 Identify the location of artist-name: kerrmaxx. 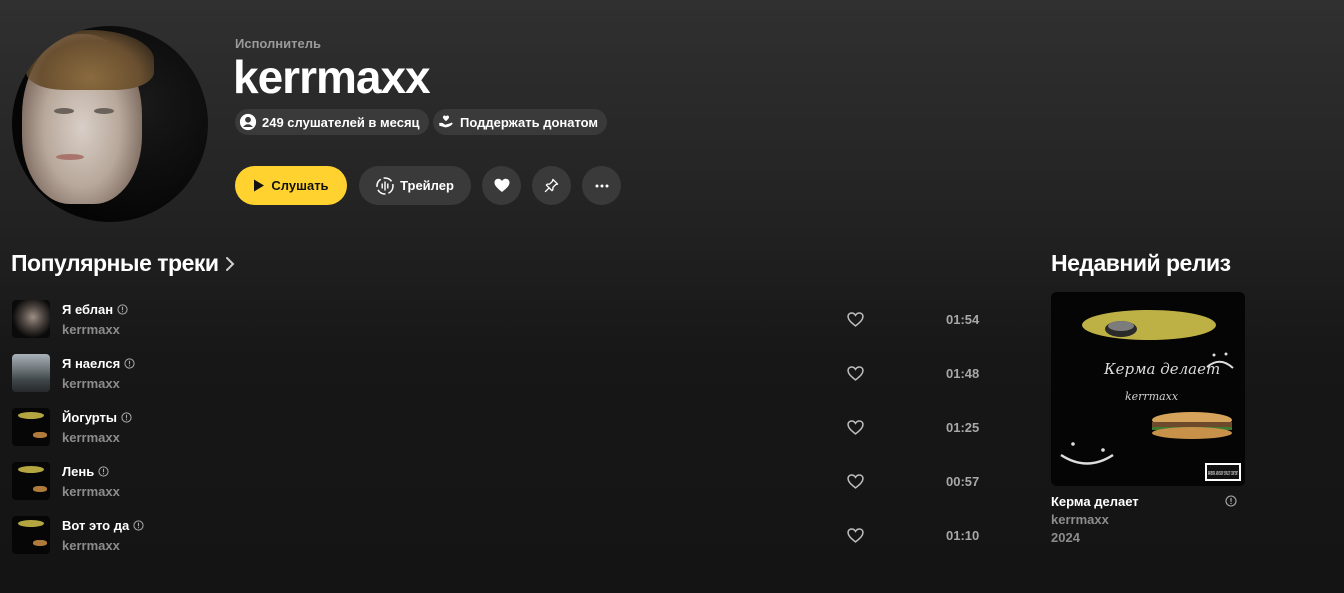
(332, 77).